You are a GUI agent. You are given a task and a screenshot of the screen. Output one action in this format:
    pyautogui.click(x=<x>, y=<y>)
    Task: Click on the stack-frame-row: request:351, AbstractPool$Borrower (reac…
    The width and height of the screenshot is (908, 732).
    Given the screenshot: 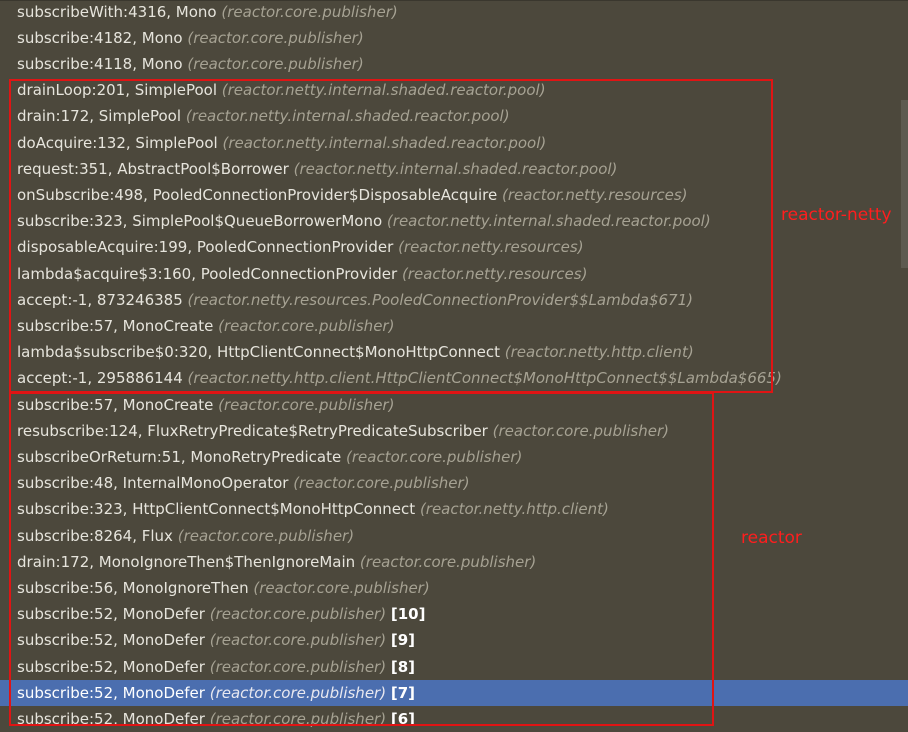 What is the action you would take?
    pyautogui.click(x=454, y=169)
    